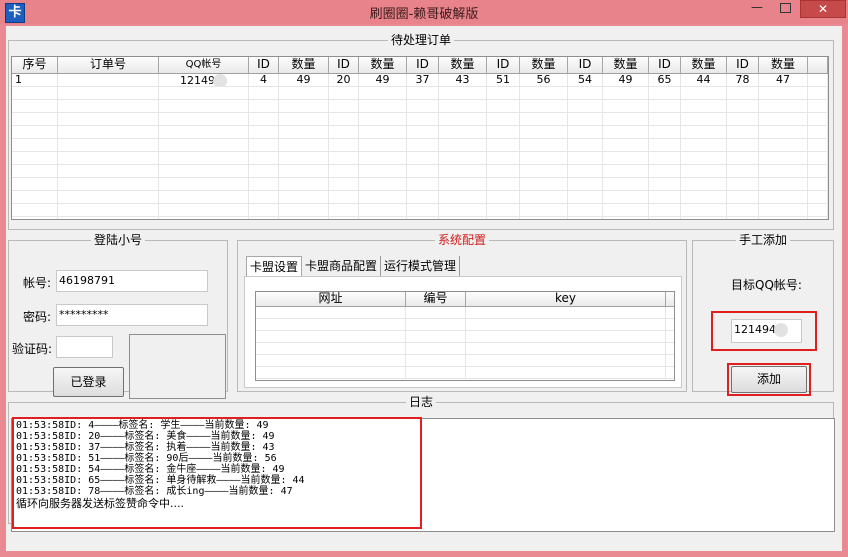 This screenshot has width=848, height=557. I want to click on col-number: 编号, so click(436, 299).